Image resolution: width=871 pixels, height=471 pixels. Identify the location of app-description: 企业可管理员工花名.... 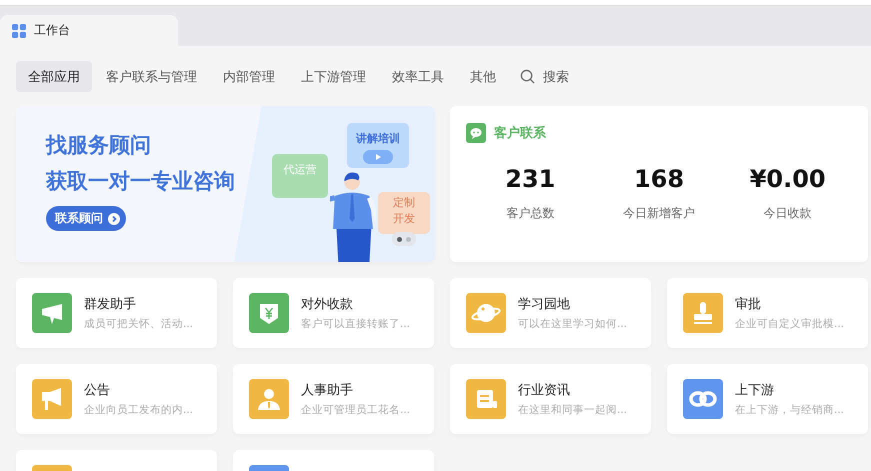
(355, 410).